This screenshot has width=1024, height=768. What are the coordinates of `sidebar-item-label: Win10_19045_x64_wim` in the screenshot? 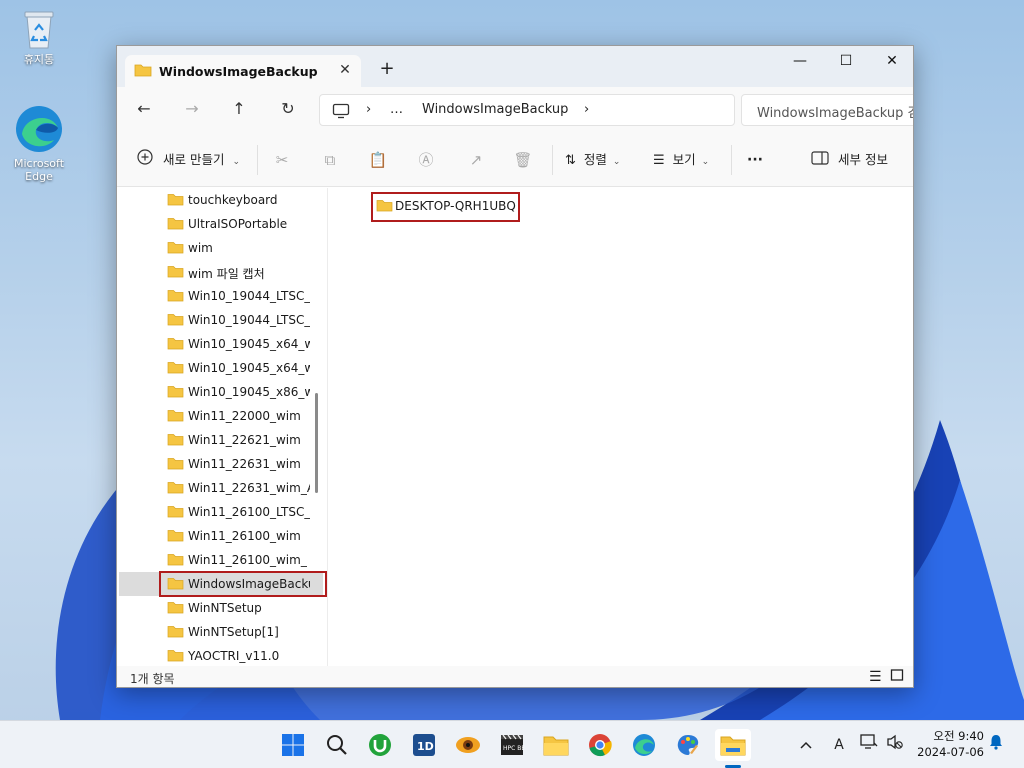 It's located at (249, 368).